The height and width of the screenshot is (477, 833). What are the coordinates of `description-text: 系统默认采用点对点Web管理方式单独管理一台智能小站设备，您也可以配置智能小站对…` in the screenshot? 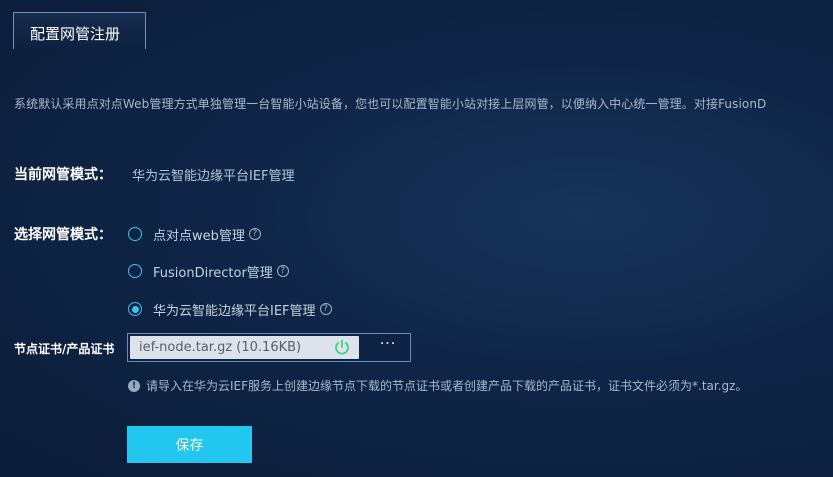 It's located at (390, 104).